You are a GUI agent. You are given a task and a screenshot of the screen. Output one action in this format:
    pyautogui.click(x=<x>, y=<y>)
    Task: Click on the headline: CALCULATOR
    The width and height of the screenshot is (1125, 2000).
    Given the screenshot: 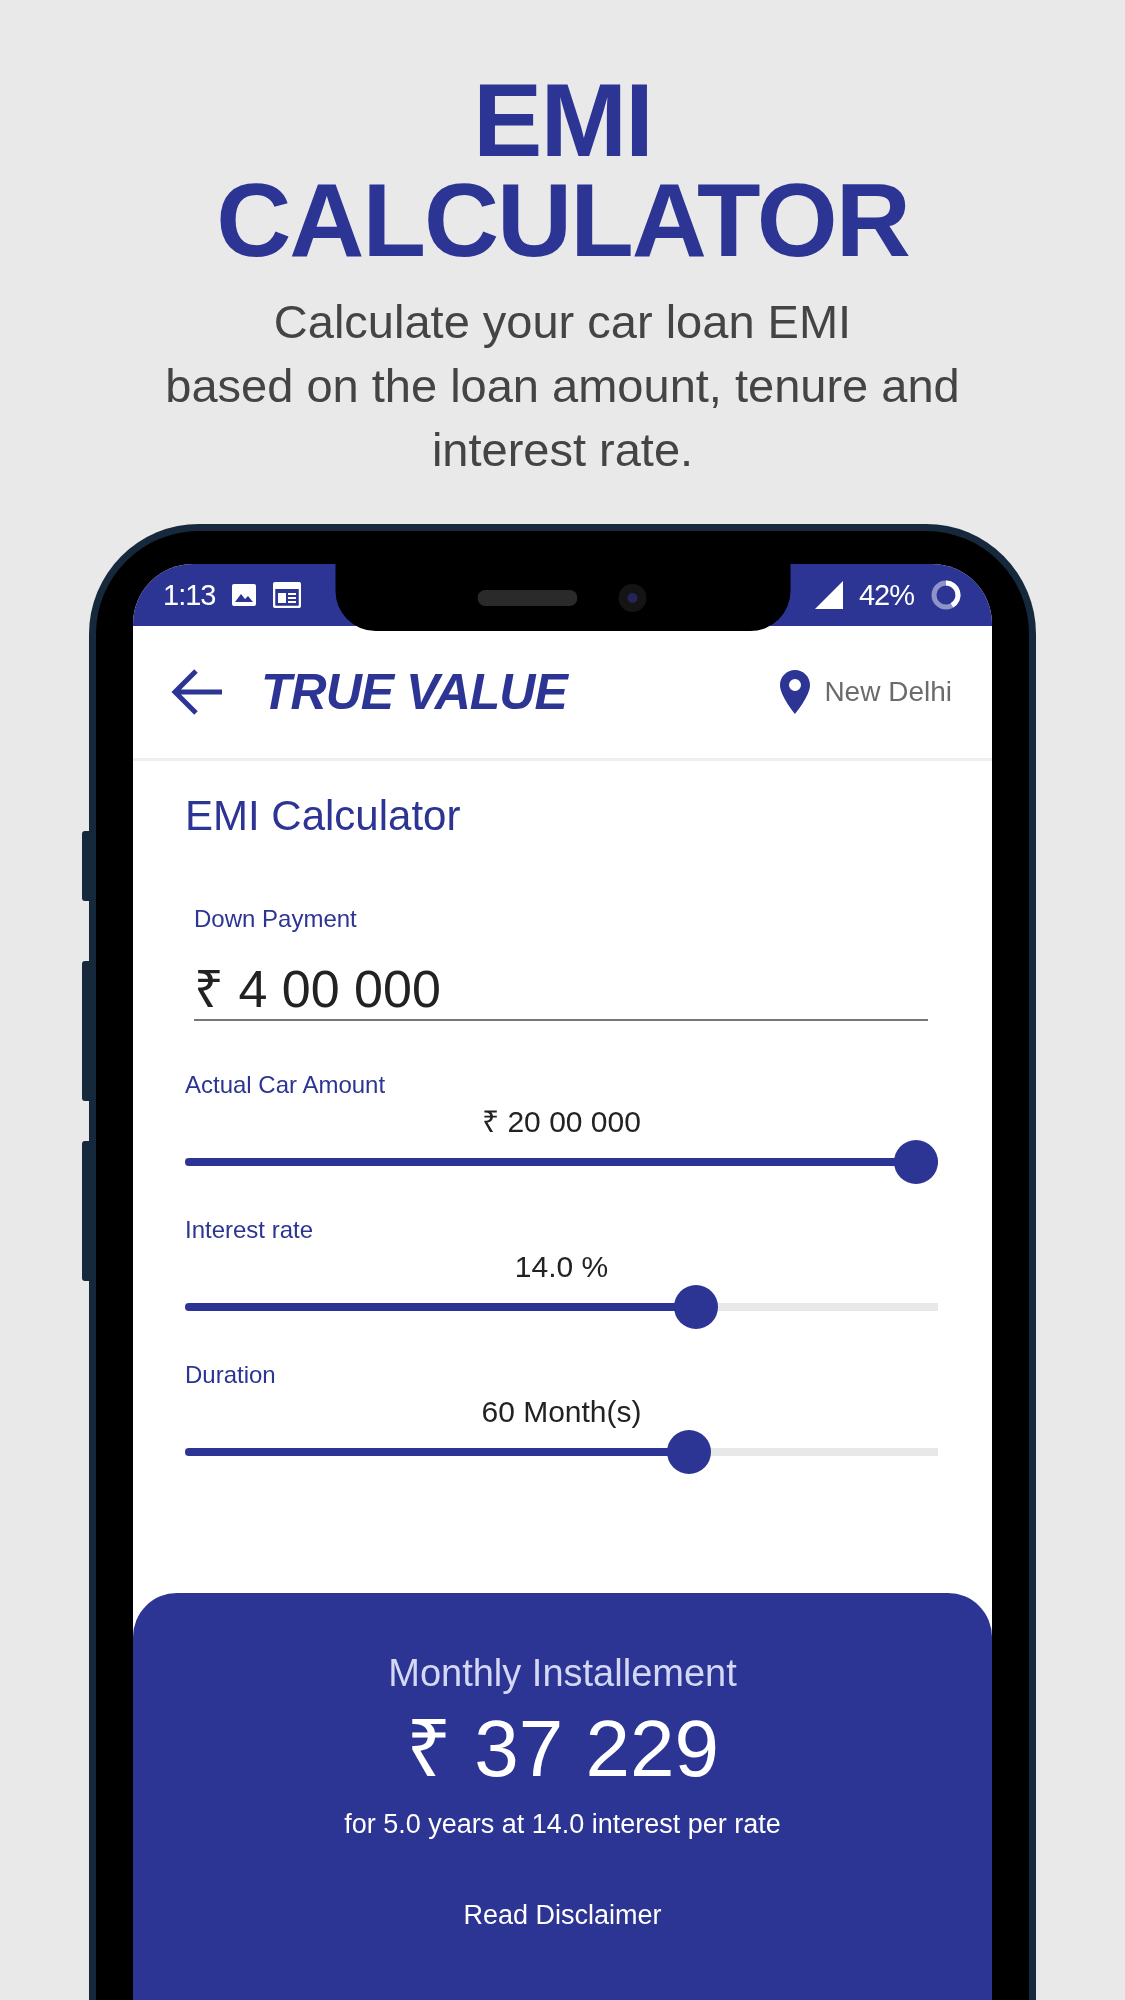 What is the action you would take?
    pyautogui.click(x=562, y=220)
    